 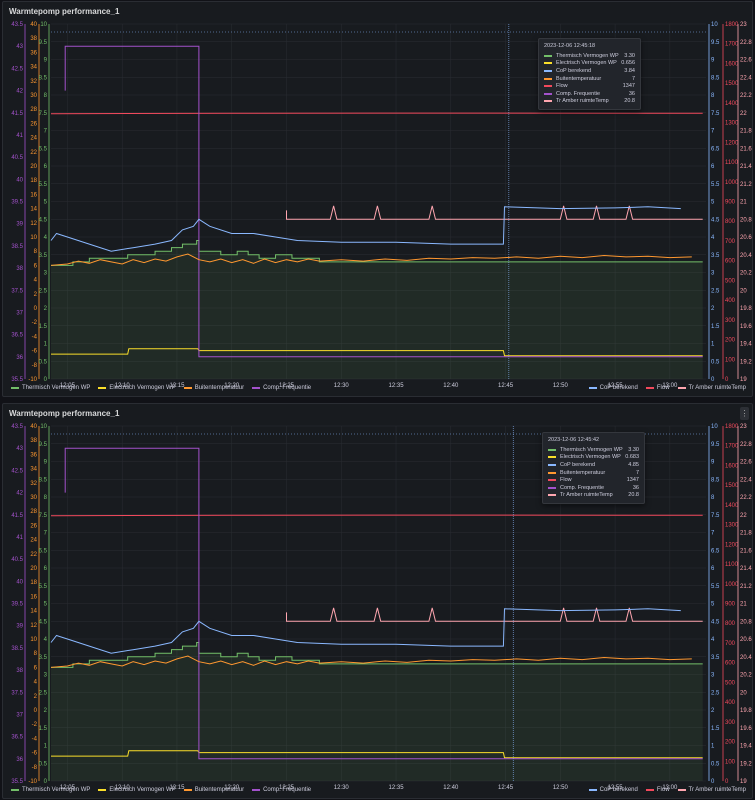 What do you see at coordinates (43, 622) in the screenshot?
I see `green-axis-tick-label: 4.5` at bounding box center [43, 622].